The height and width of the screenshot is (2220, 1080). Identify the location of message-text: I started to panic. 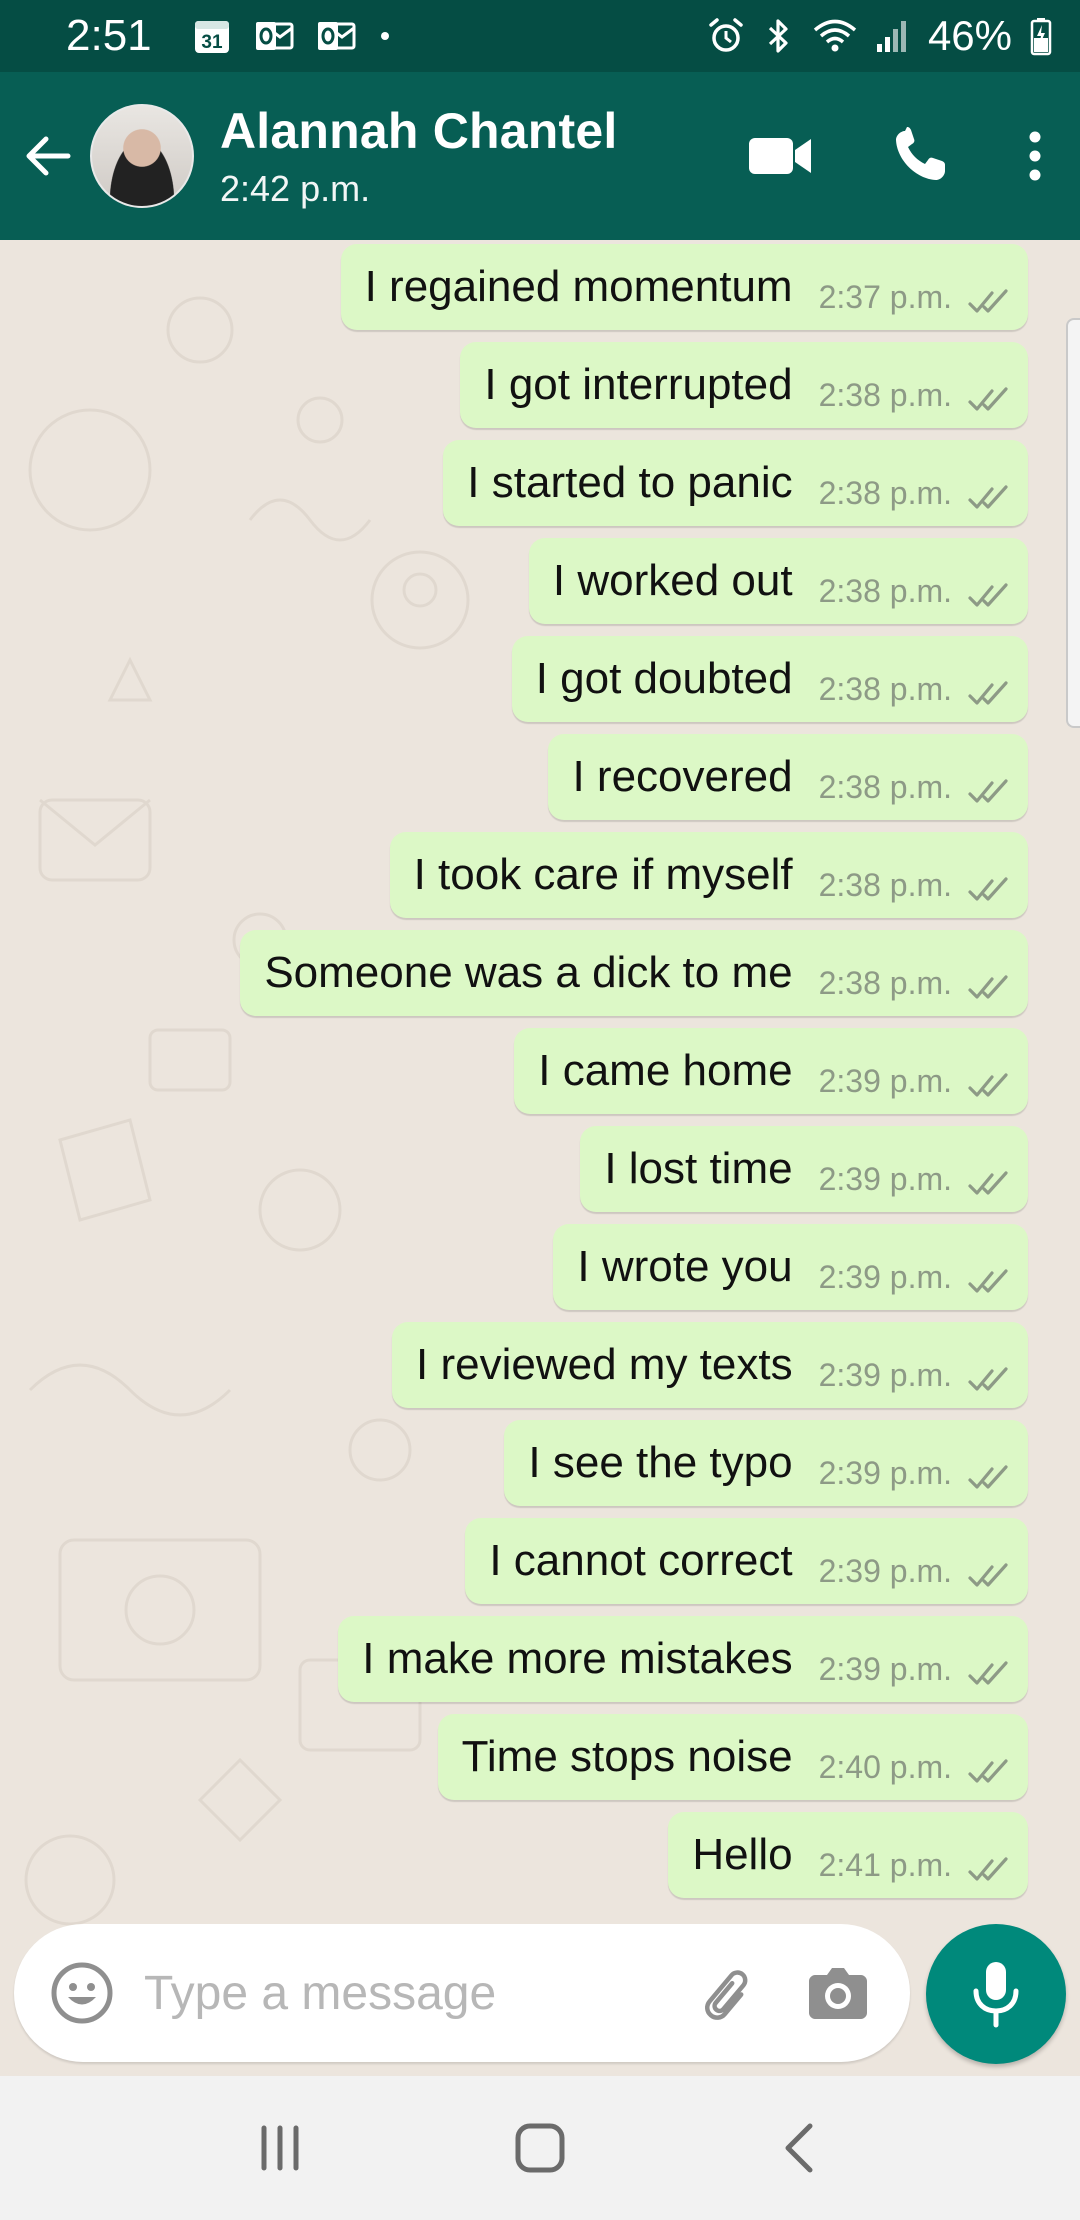
(630, 482).